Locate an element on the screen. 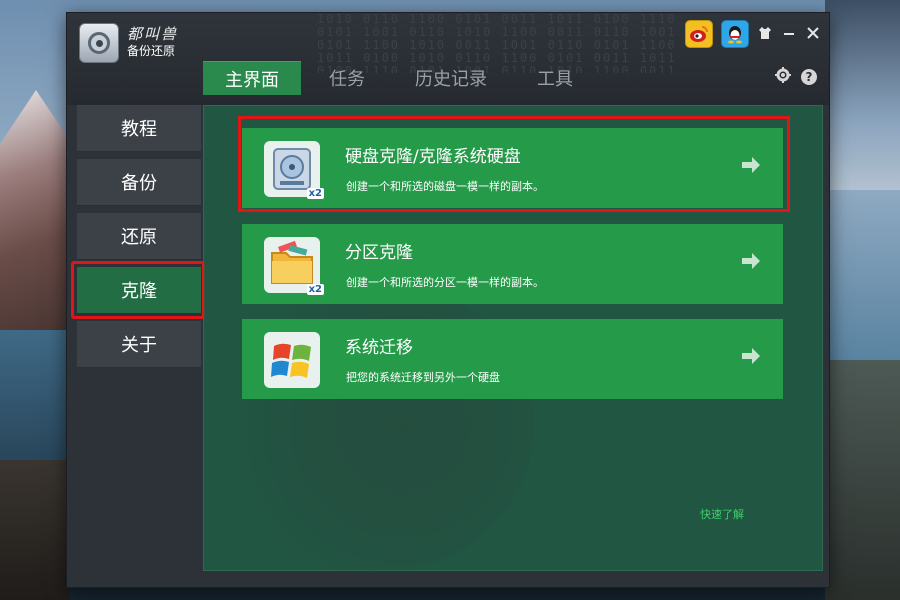  sidebar-item-backup: 备份 is located at coordinates (139, 182).